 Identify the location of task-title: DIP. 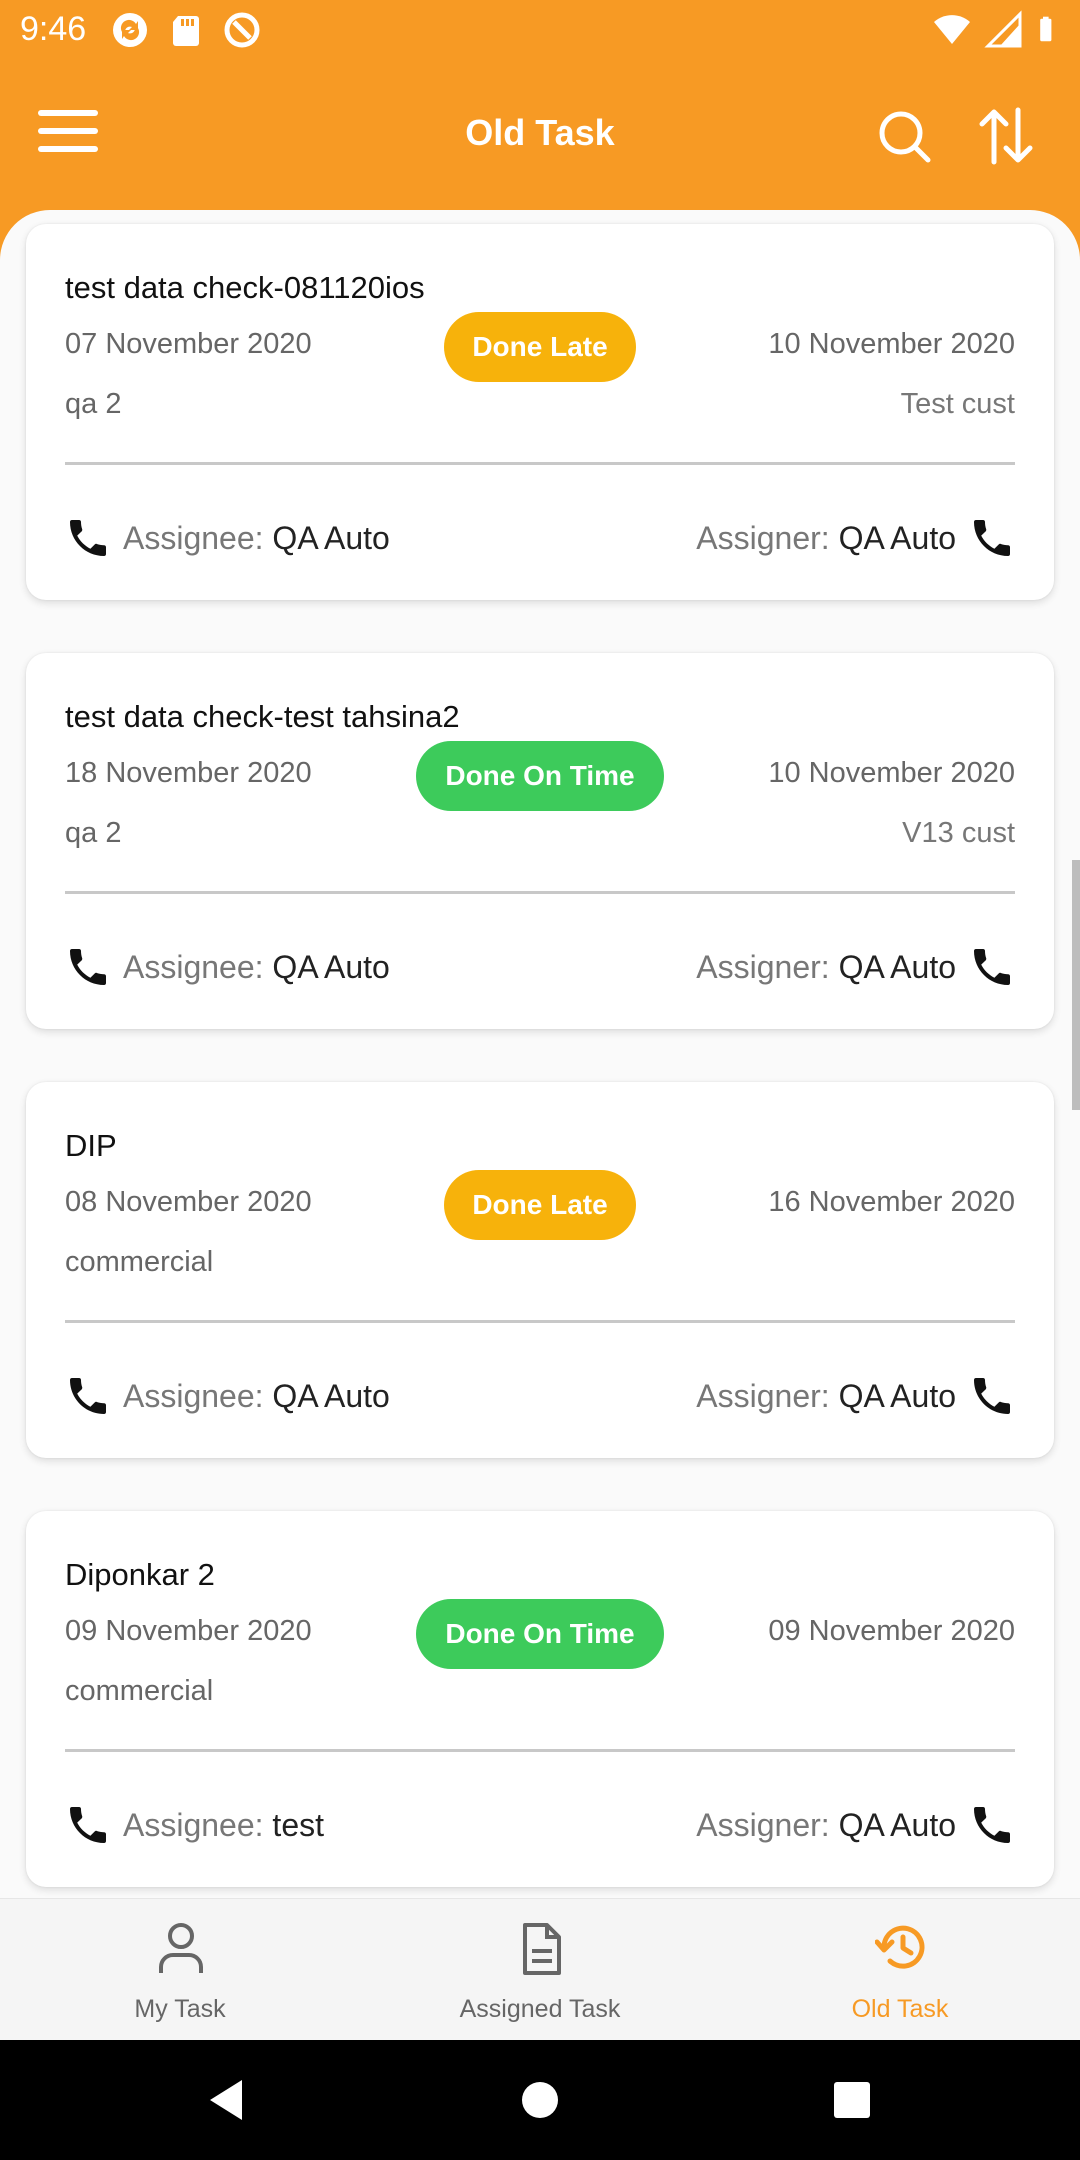
(91, 1145).